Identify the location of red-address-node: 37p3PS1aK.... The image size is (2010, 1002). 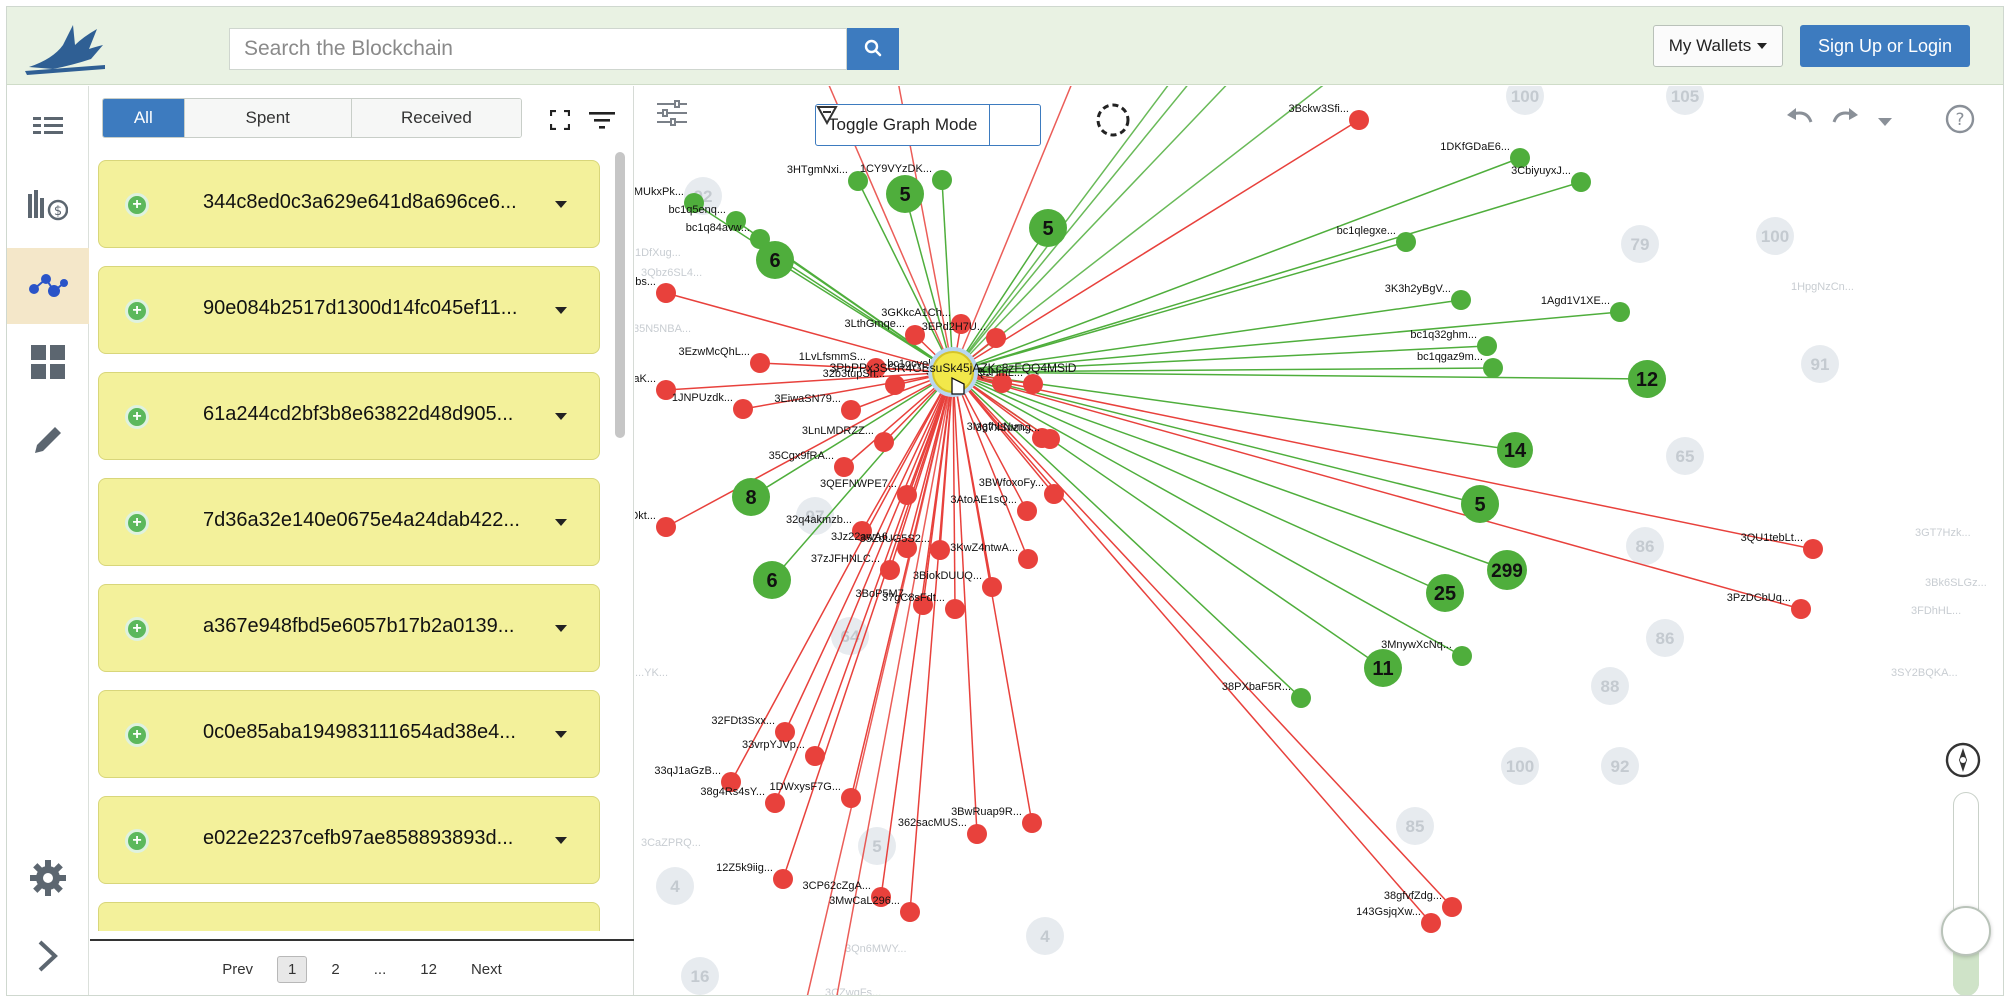
(655, 386).